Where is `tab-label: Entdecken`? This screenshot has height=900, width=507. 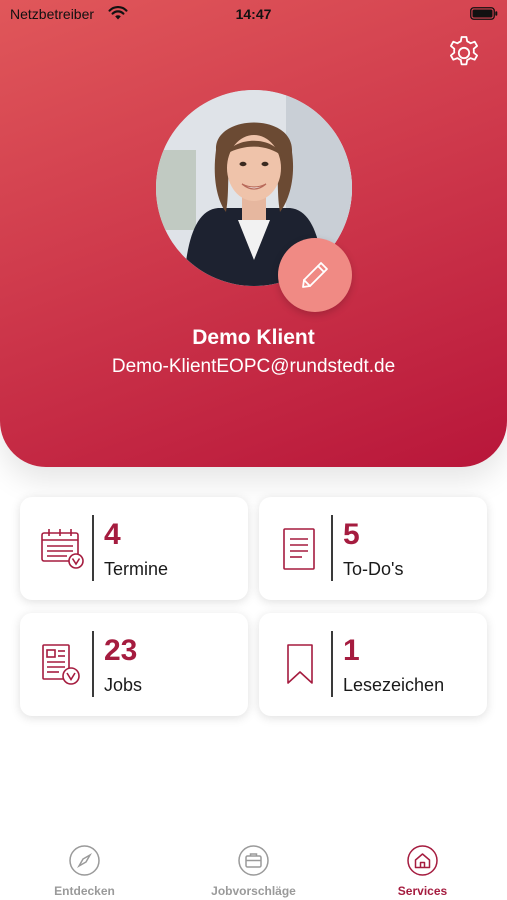 tab-label: Entdecken is located at coordinates (84, 891).